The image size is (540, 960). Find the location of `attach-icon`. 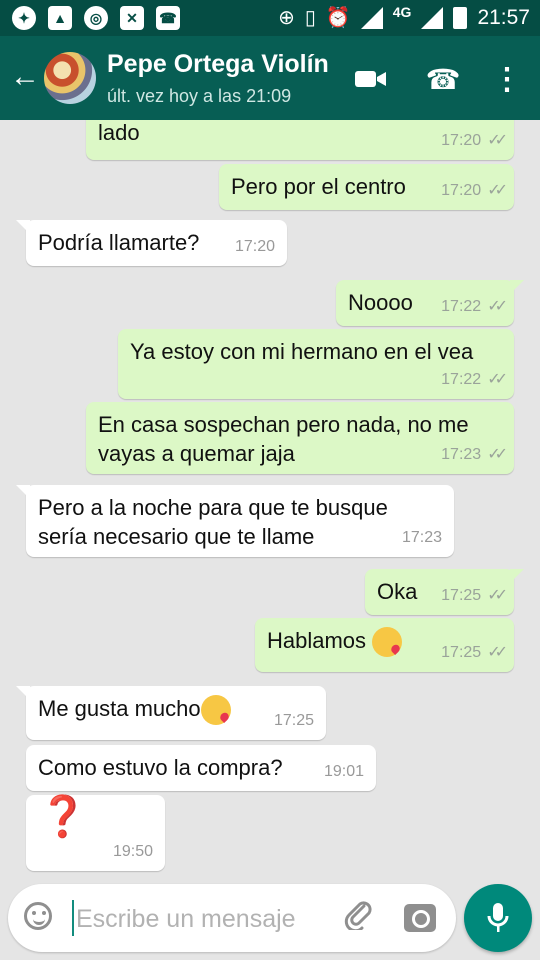

attach-icon is located at coordinates (358, 915).